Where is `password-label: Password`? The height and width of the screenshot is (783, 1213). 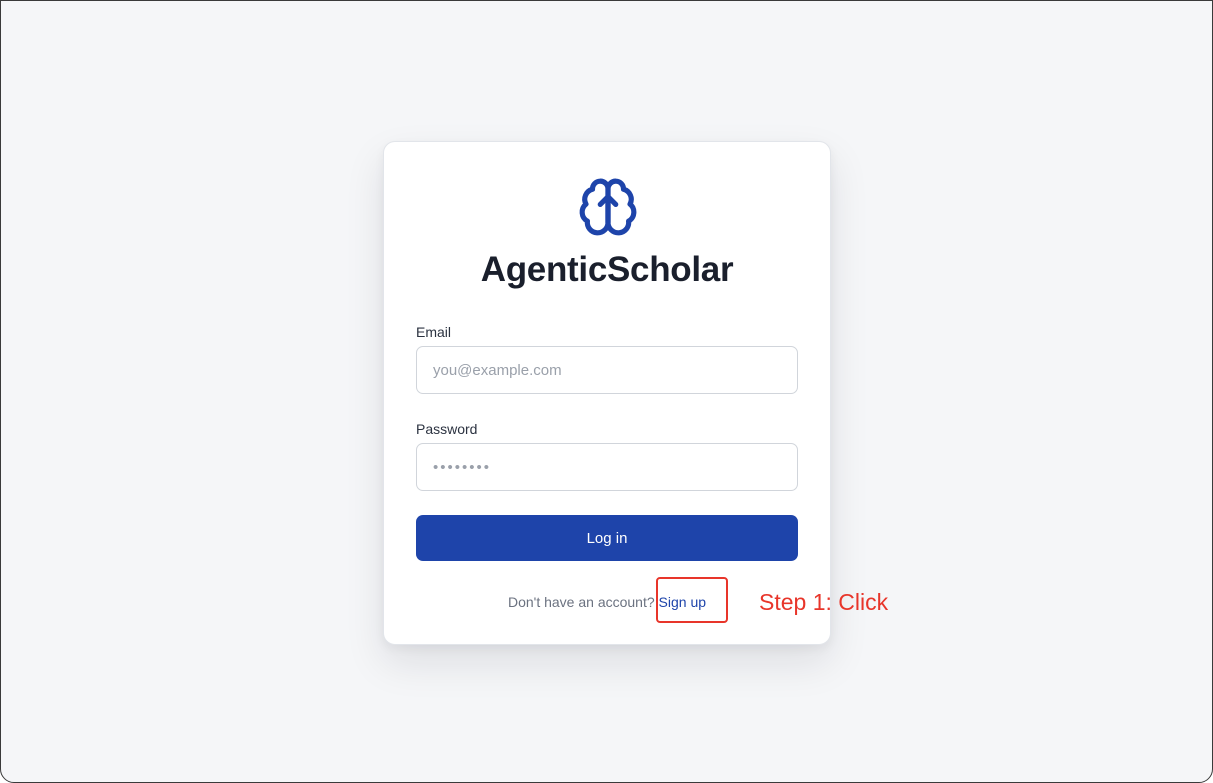
password-label: Password is located at coordinates (447, 429).